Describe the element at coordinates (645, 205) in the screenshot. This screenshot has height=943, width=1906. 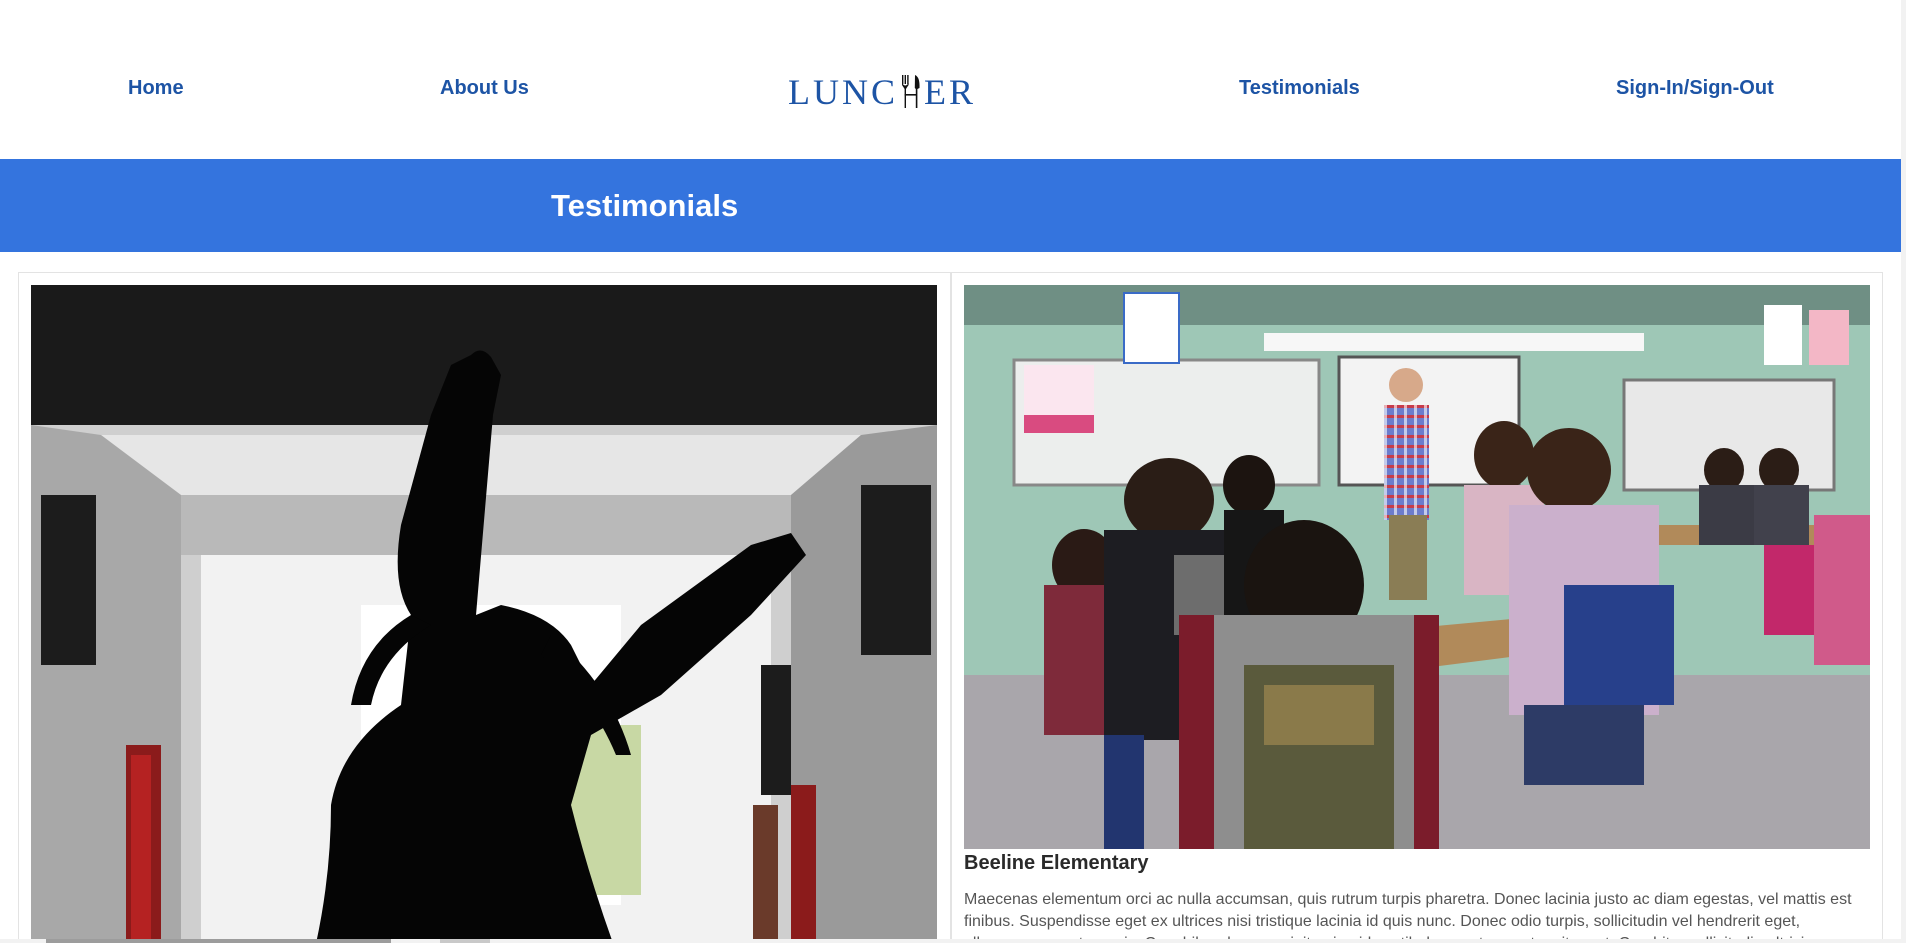
I see `page-title: Testimonials` at that location.